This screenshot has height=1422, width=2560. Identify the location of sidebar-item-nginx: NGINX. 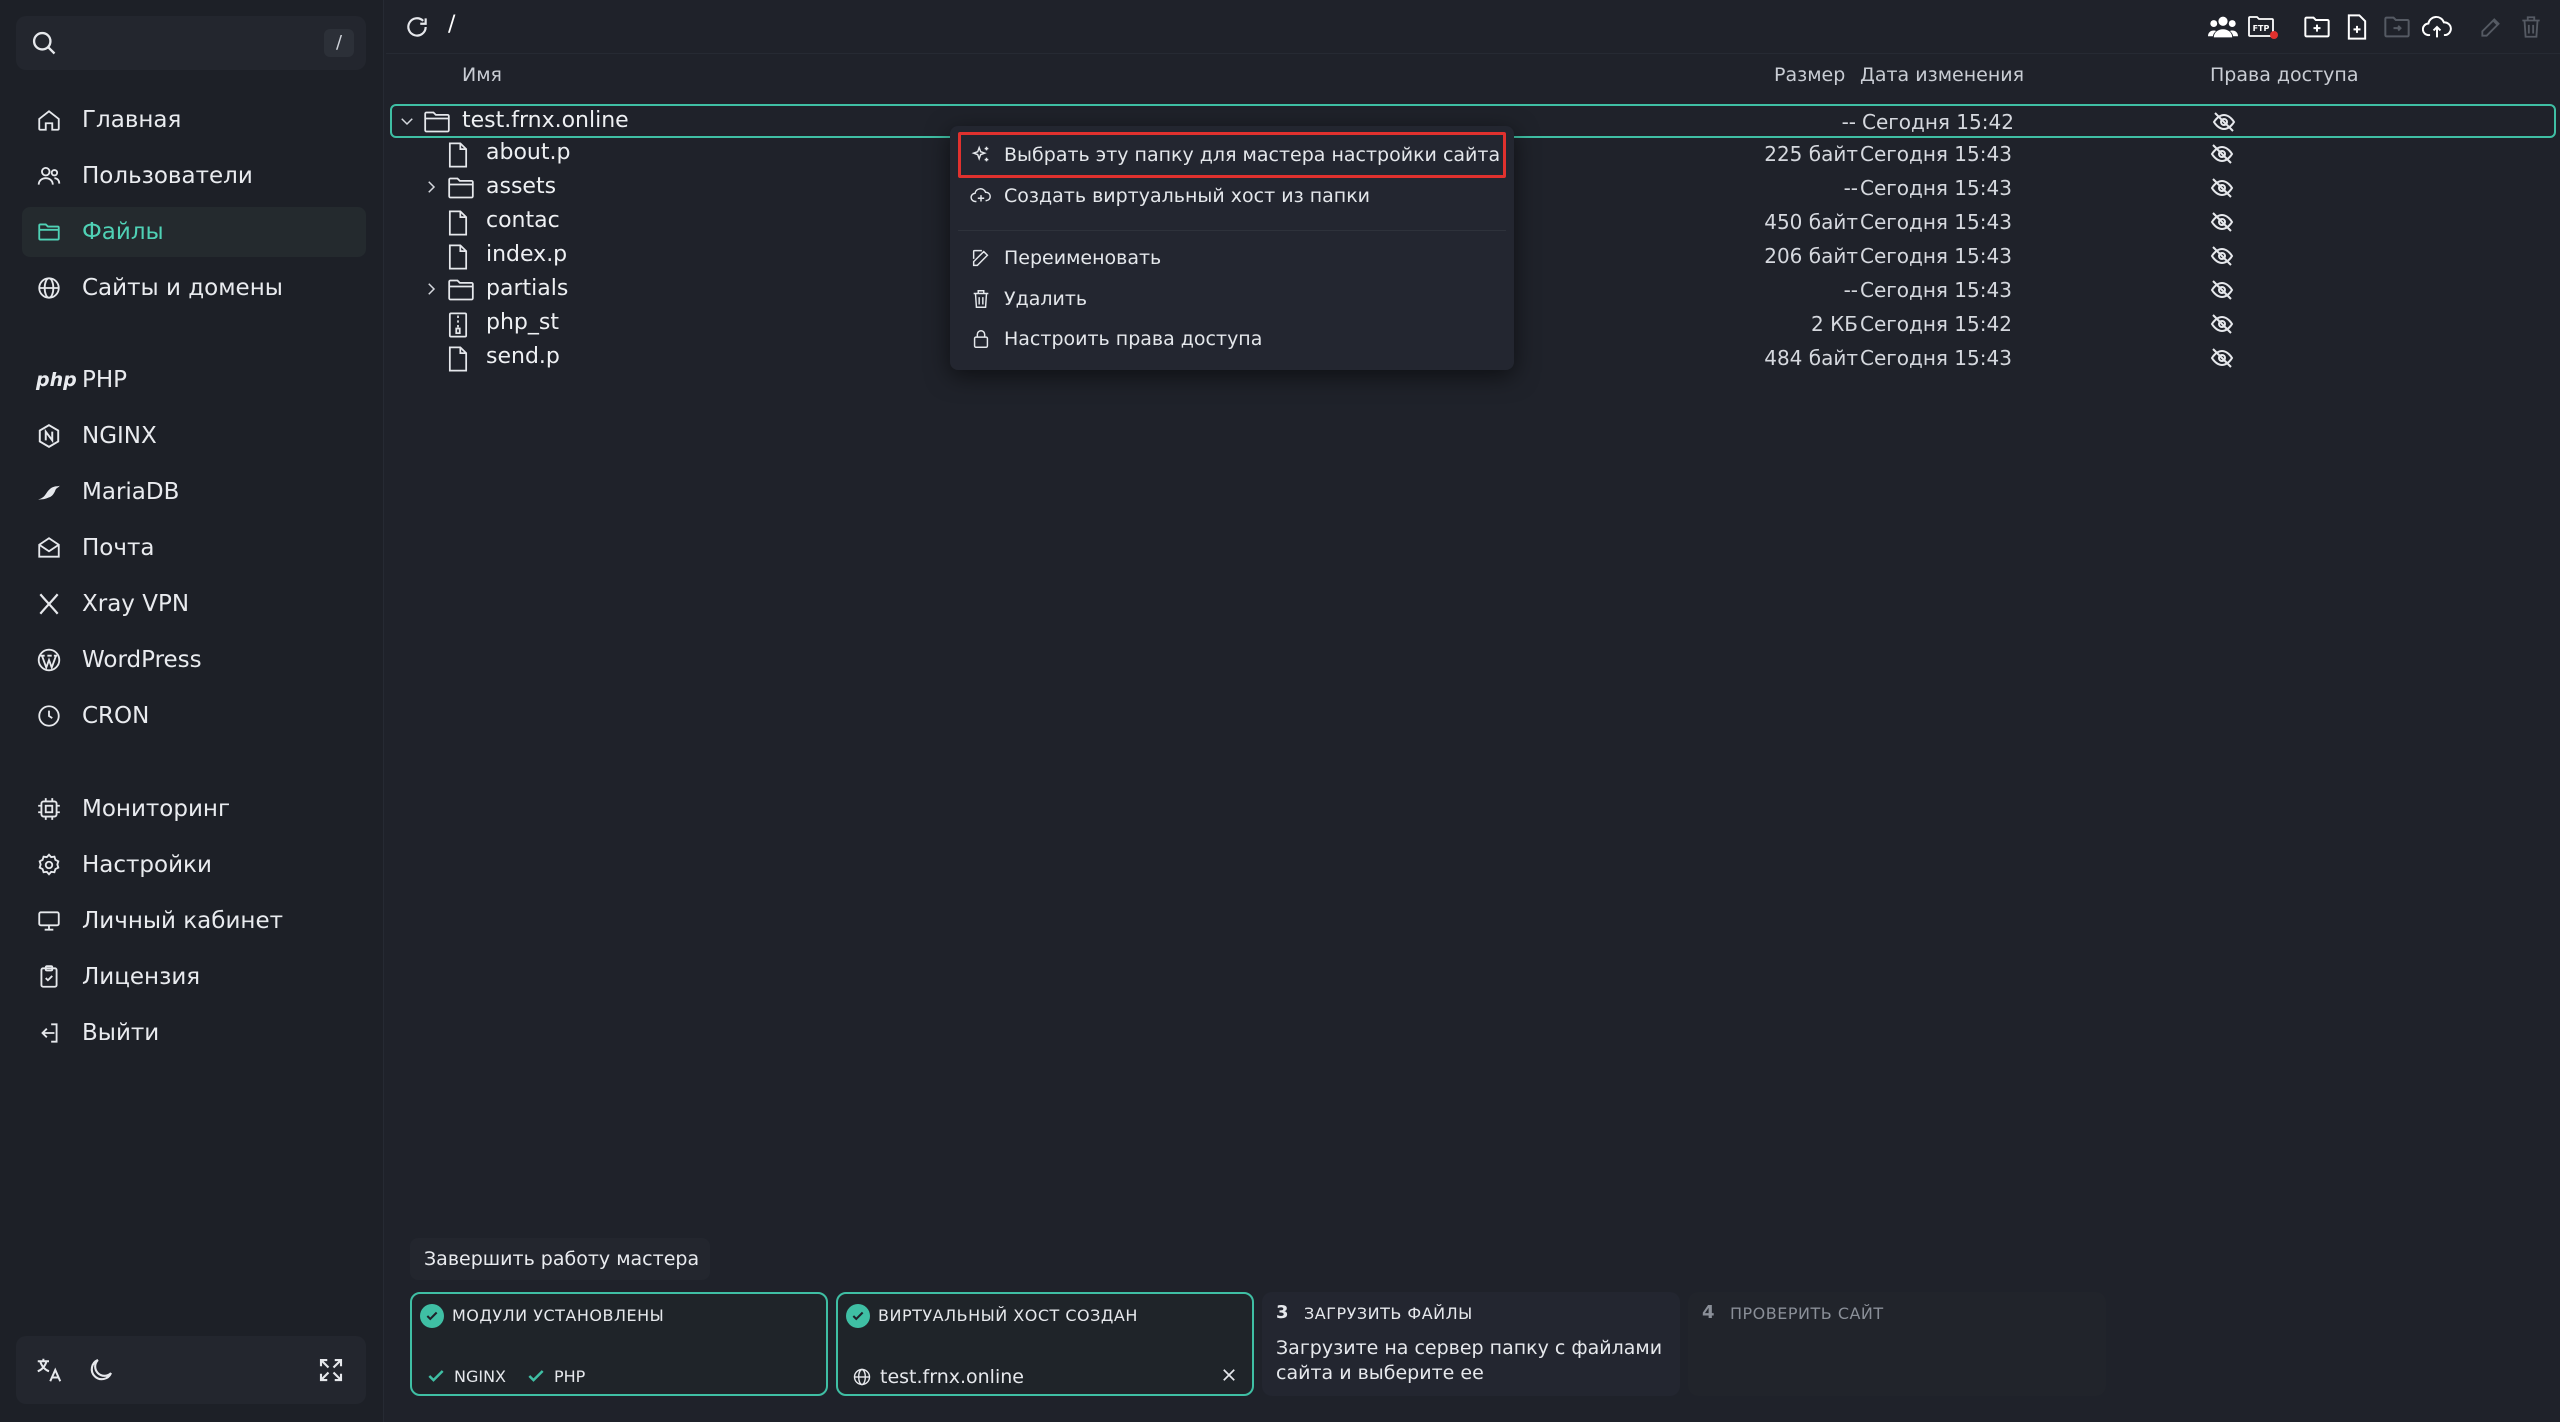
(194, 436).